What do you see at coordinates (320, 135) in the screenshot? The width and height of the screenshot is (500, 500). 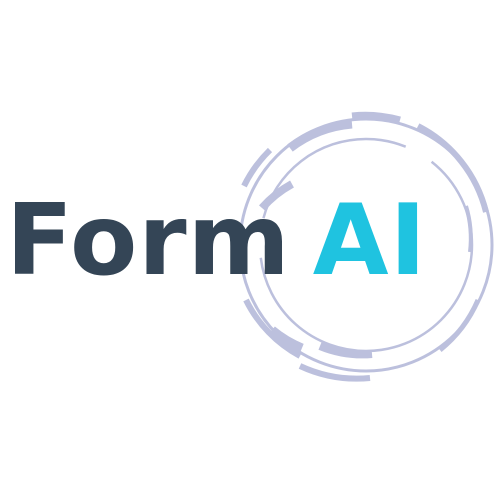 I see `arc-top-left` at bounding box center [320, 135].